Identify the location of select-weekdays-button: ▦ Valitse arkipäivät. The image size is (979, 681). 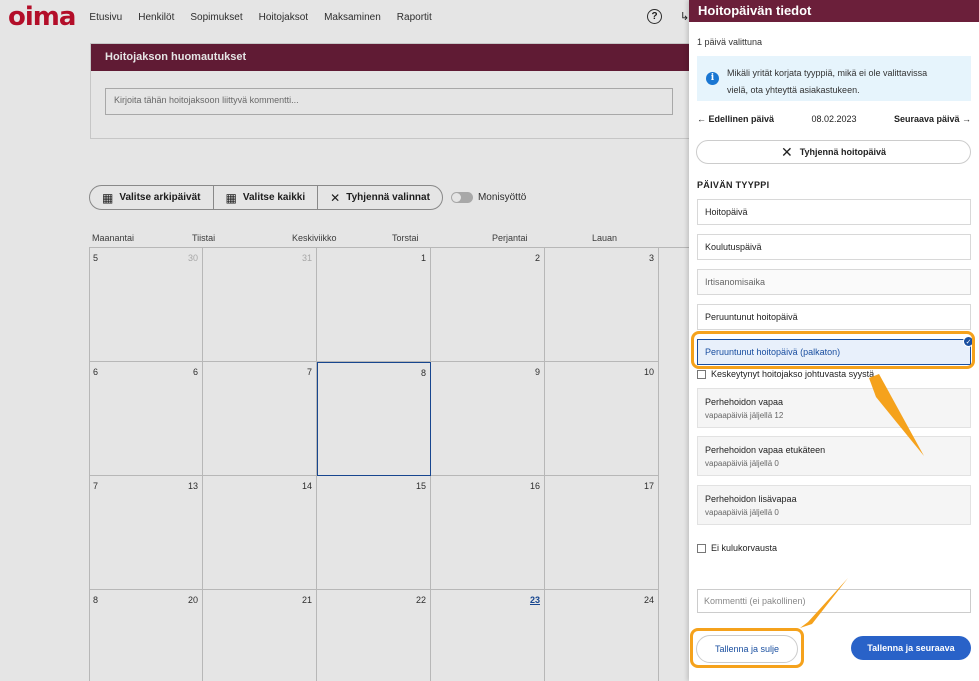
(152, 197).